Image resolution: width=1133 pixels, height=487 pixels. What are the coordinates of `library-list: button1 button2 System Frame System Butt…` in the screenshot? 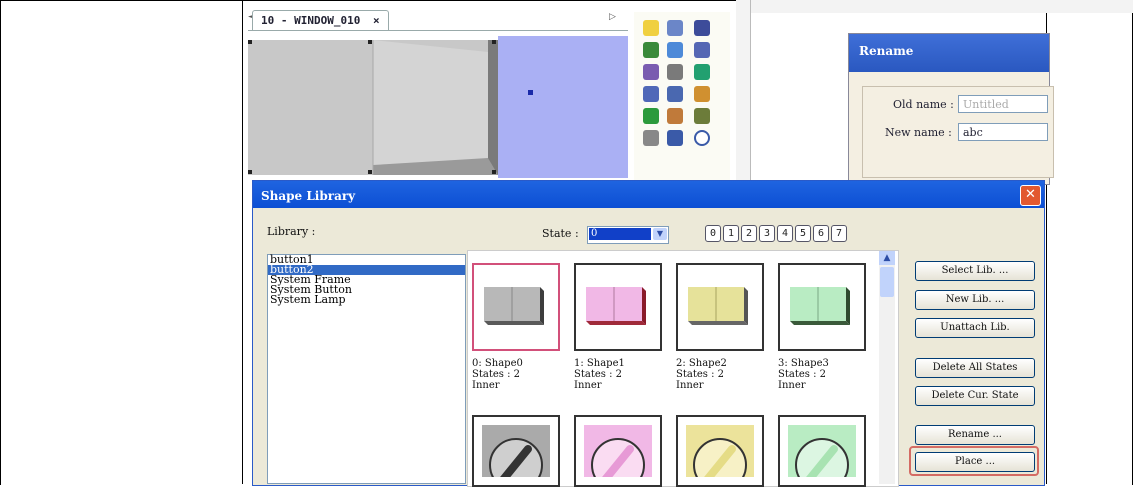 It's located at (366, 369).